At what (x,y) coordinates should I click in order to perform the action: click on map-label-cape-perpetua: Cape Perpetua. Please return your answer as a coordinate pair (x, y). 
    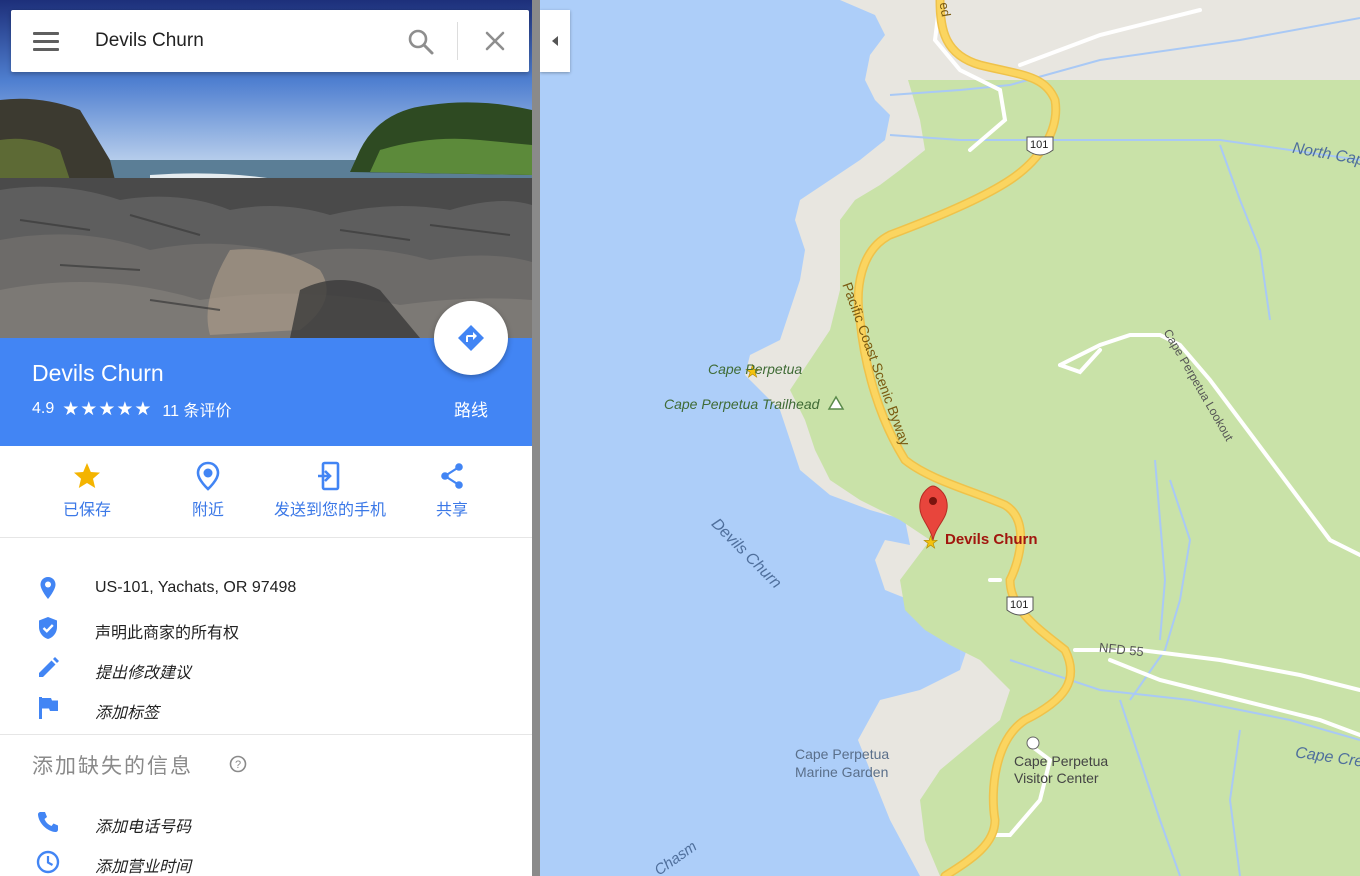
    Looking at the image, I should click on (755, 369).